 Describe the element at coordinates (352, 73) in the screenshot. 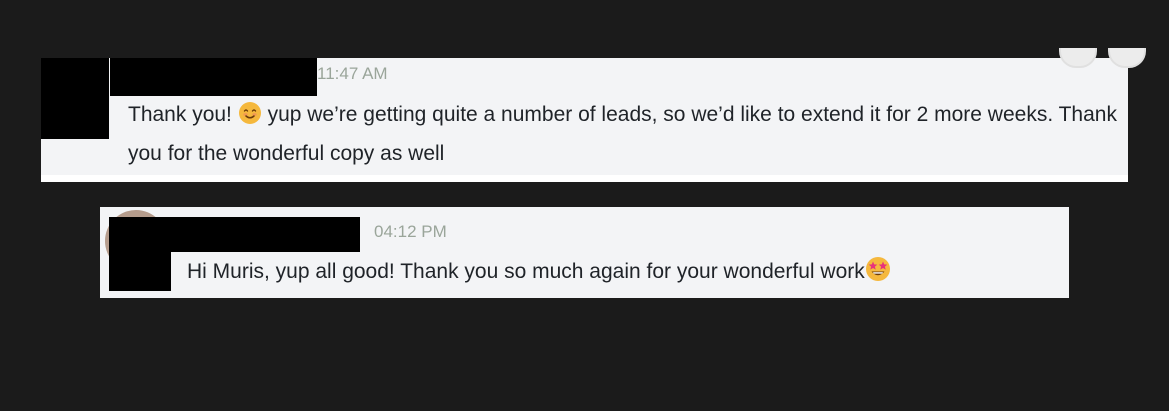

I see `message-timestamp: 11:47 AM` at that location.